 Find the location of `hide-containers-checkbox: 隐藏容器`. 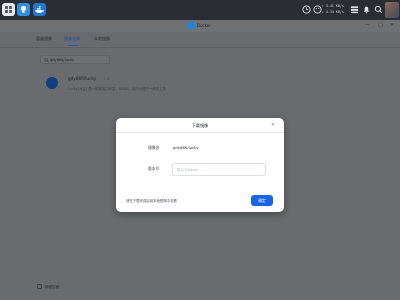

hide-containers-checkbox: 隐藏容器 is located at coordinates (48, 287).